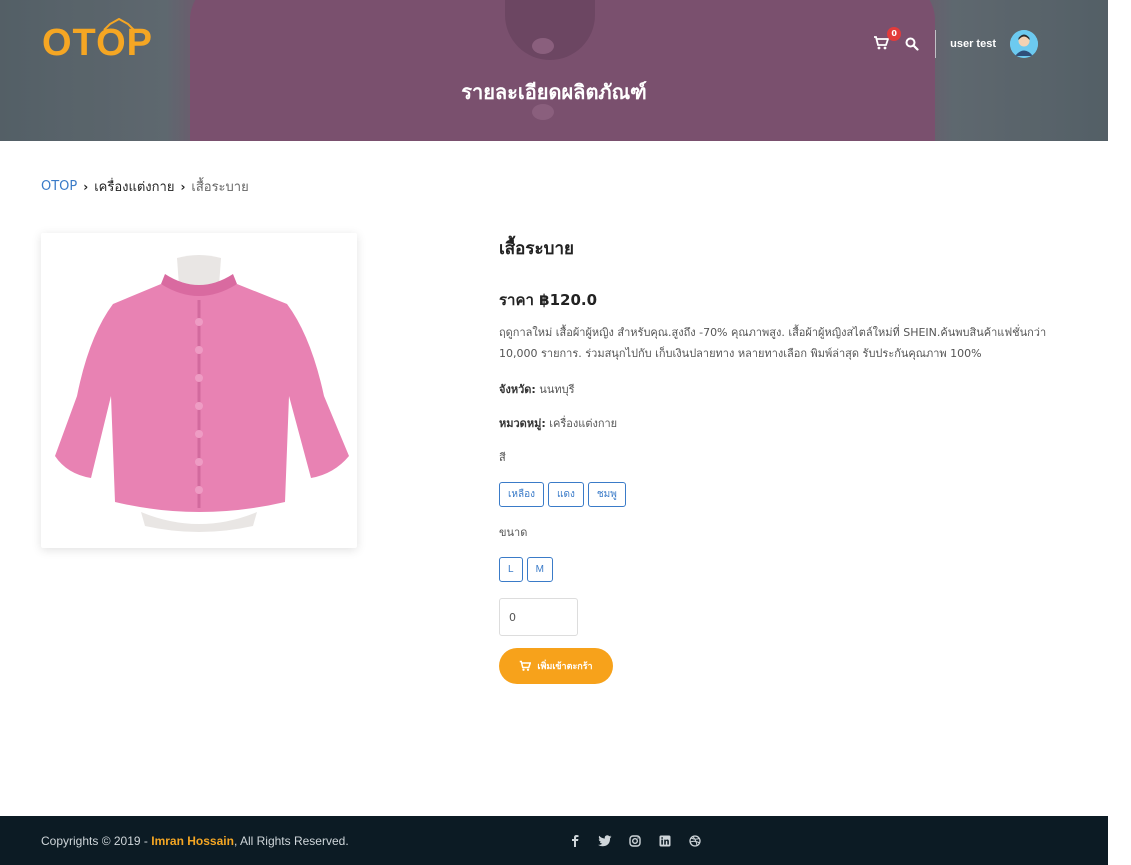  What do you see at coordinates (548, 300) in the screenshot?
I see `product-price: ราคา ฿120.0` at bounding box center [548, 300].